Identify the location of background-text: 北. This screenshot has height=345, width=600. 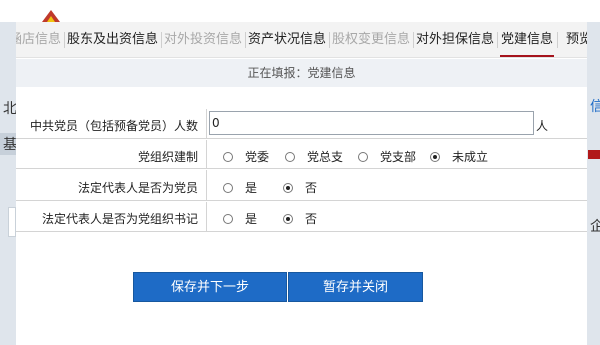
(10, 109).